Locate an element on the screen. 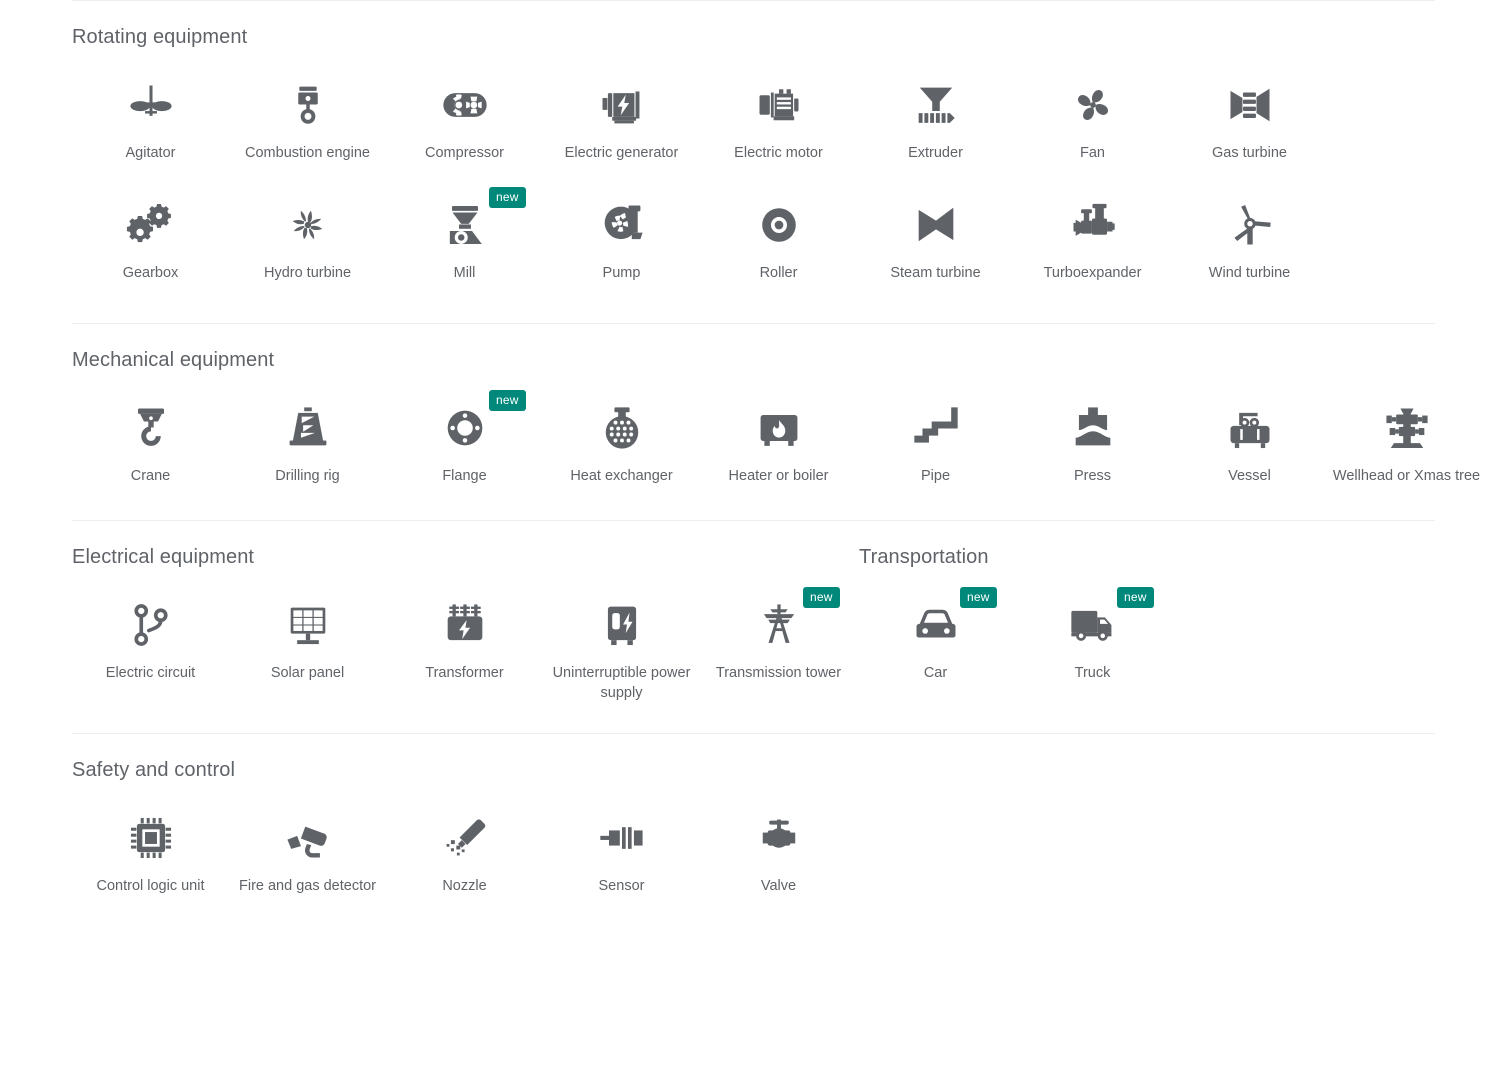 The image size is (1507, 1068). transformer-icon is located at coordinates (465, 625).